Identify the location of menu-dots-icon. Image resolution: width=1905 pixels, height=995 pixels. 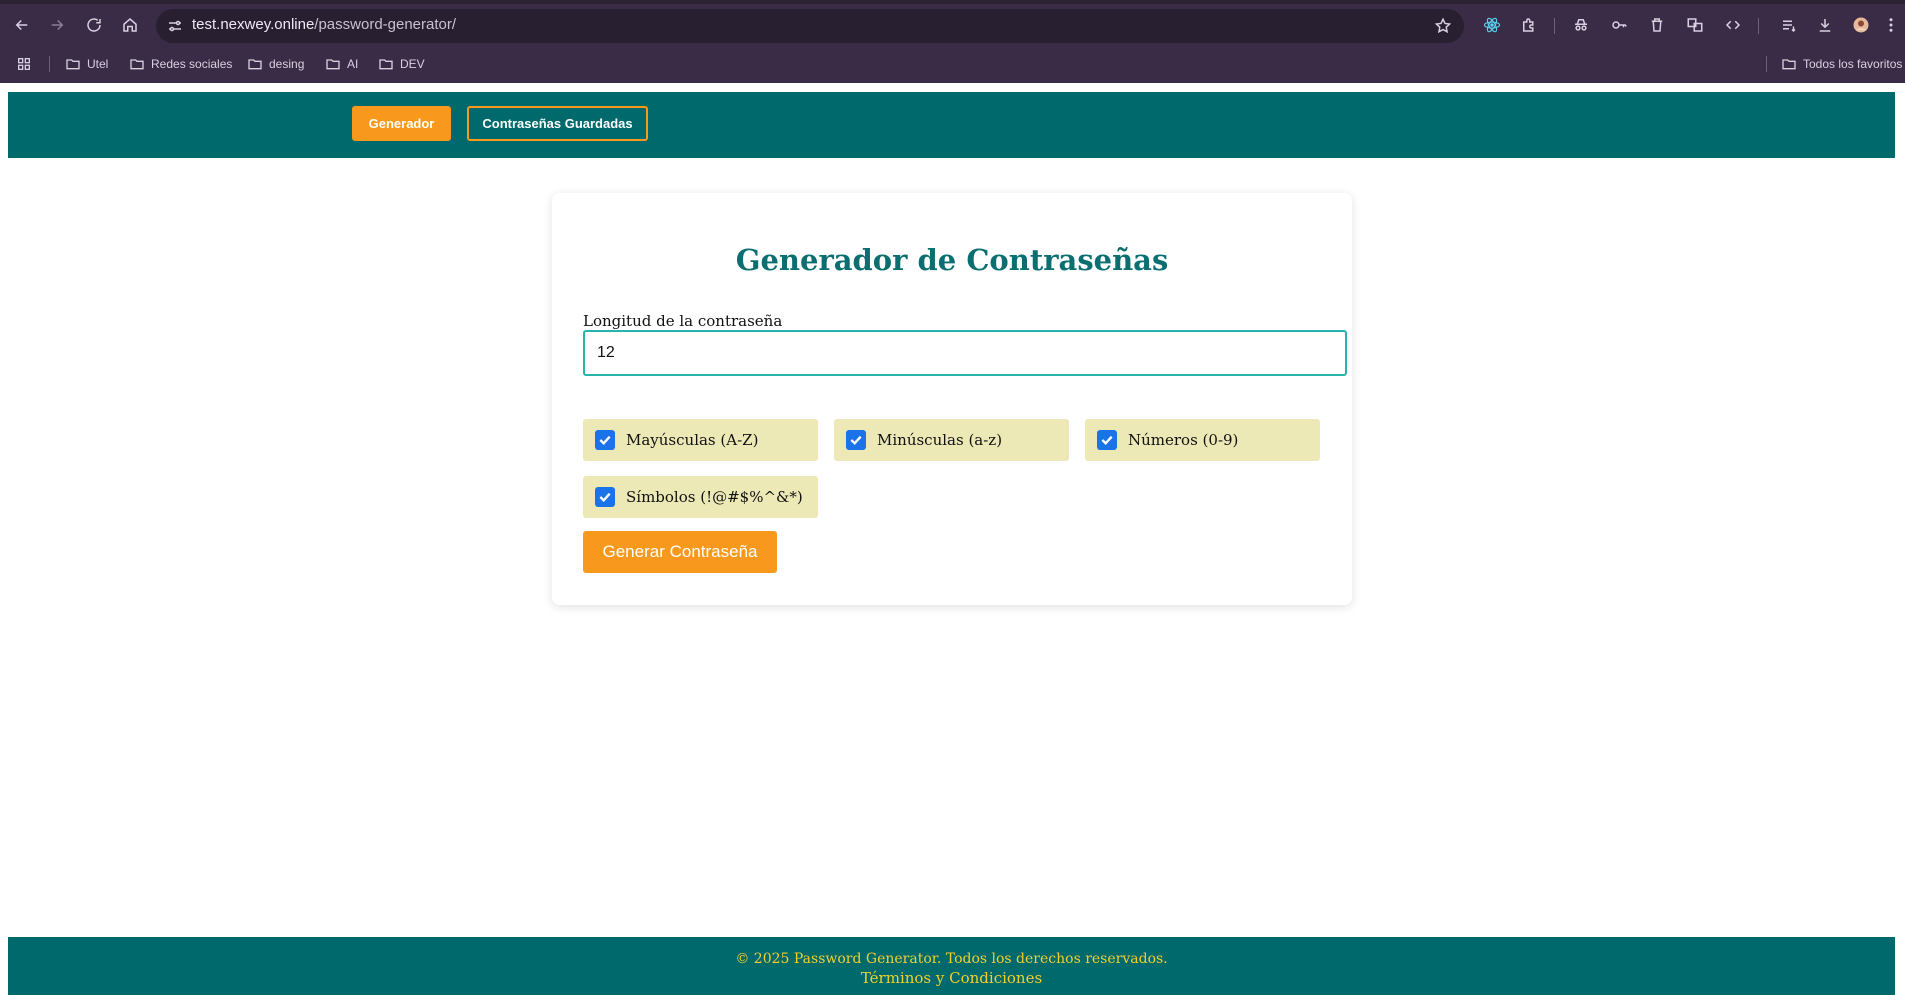
(1891, 25).